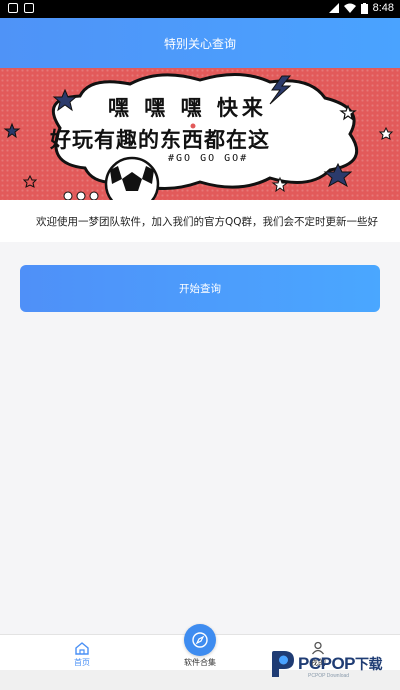 The image size is (400, 690). What do you see at coordinates (132, 178) in the screenshot?
I see `soccer-ball-icon` at bounding box center [132, 178].